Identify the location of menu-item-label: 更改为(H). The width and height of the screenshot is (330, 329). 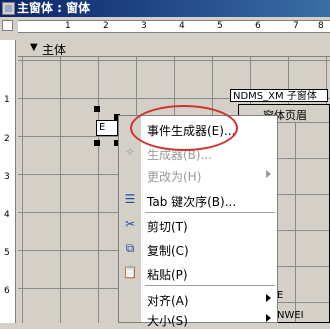
(174, 177).